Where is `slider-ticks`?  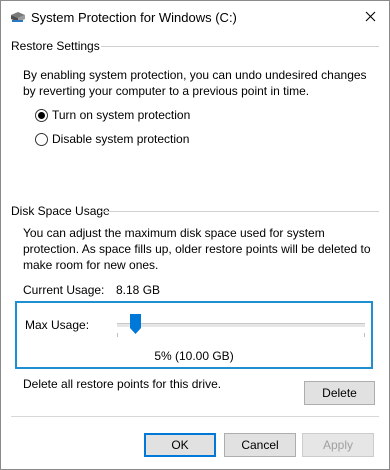 slider-ticks is located at coordinates (241, 335).